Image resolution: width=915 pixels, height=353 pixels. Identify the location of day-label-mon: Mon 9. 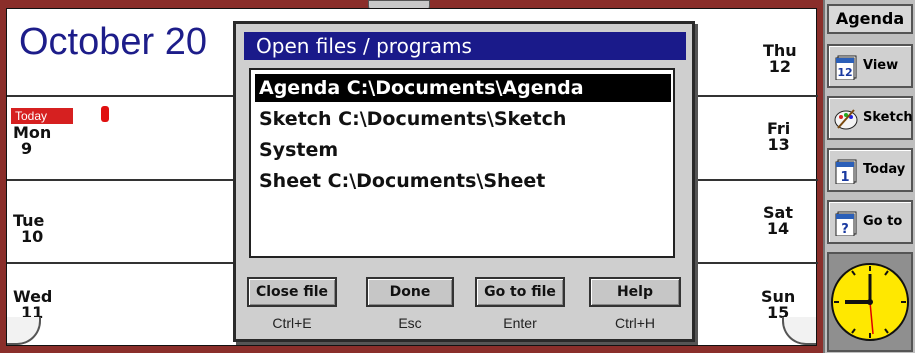
(32, 141).